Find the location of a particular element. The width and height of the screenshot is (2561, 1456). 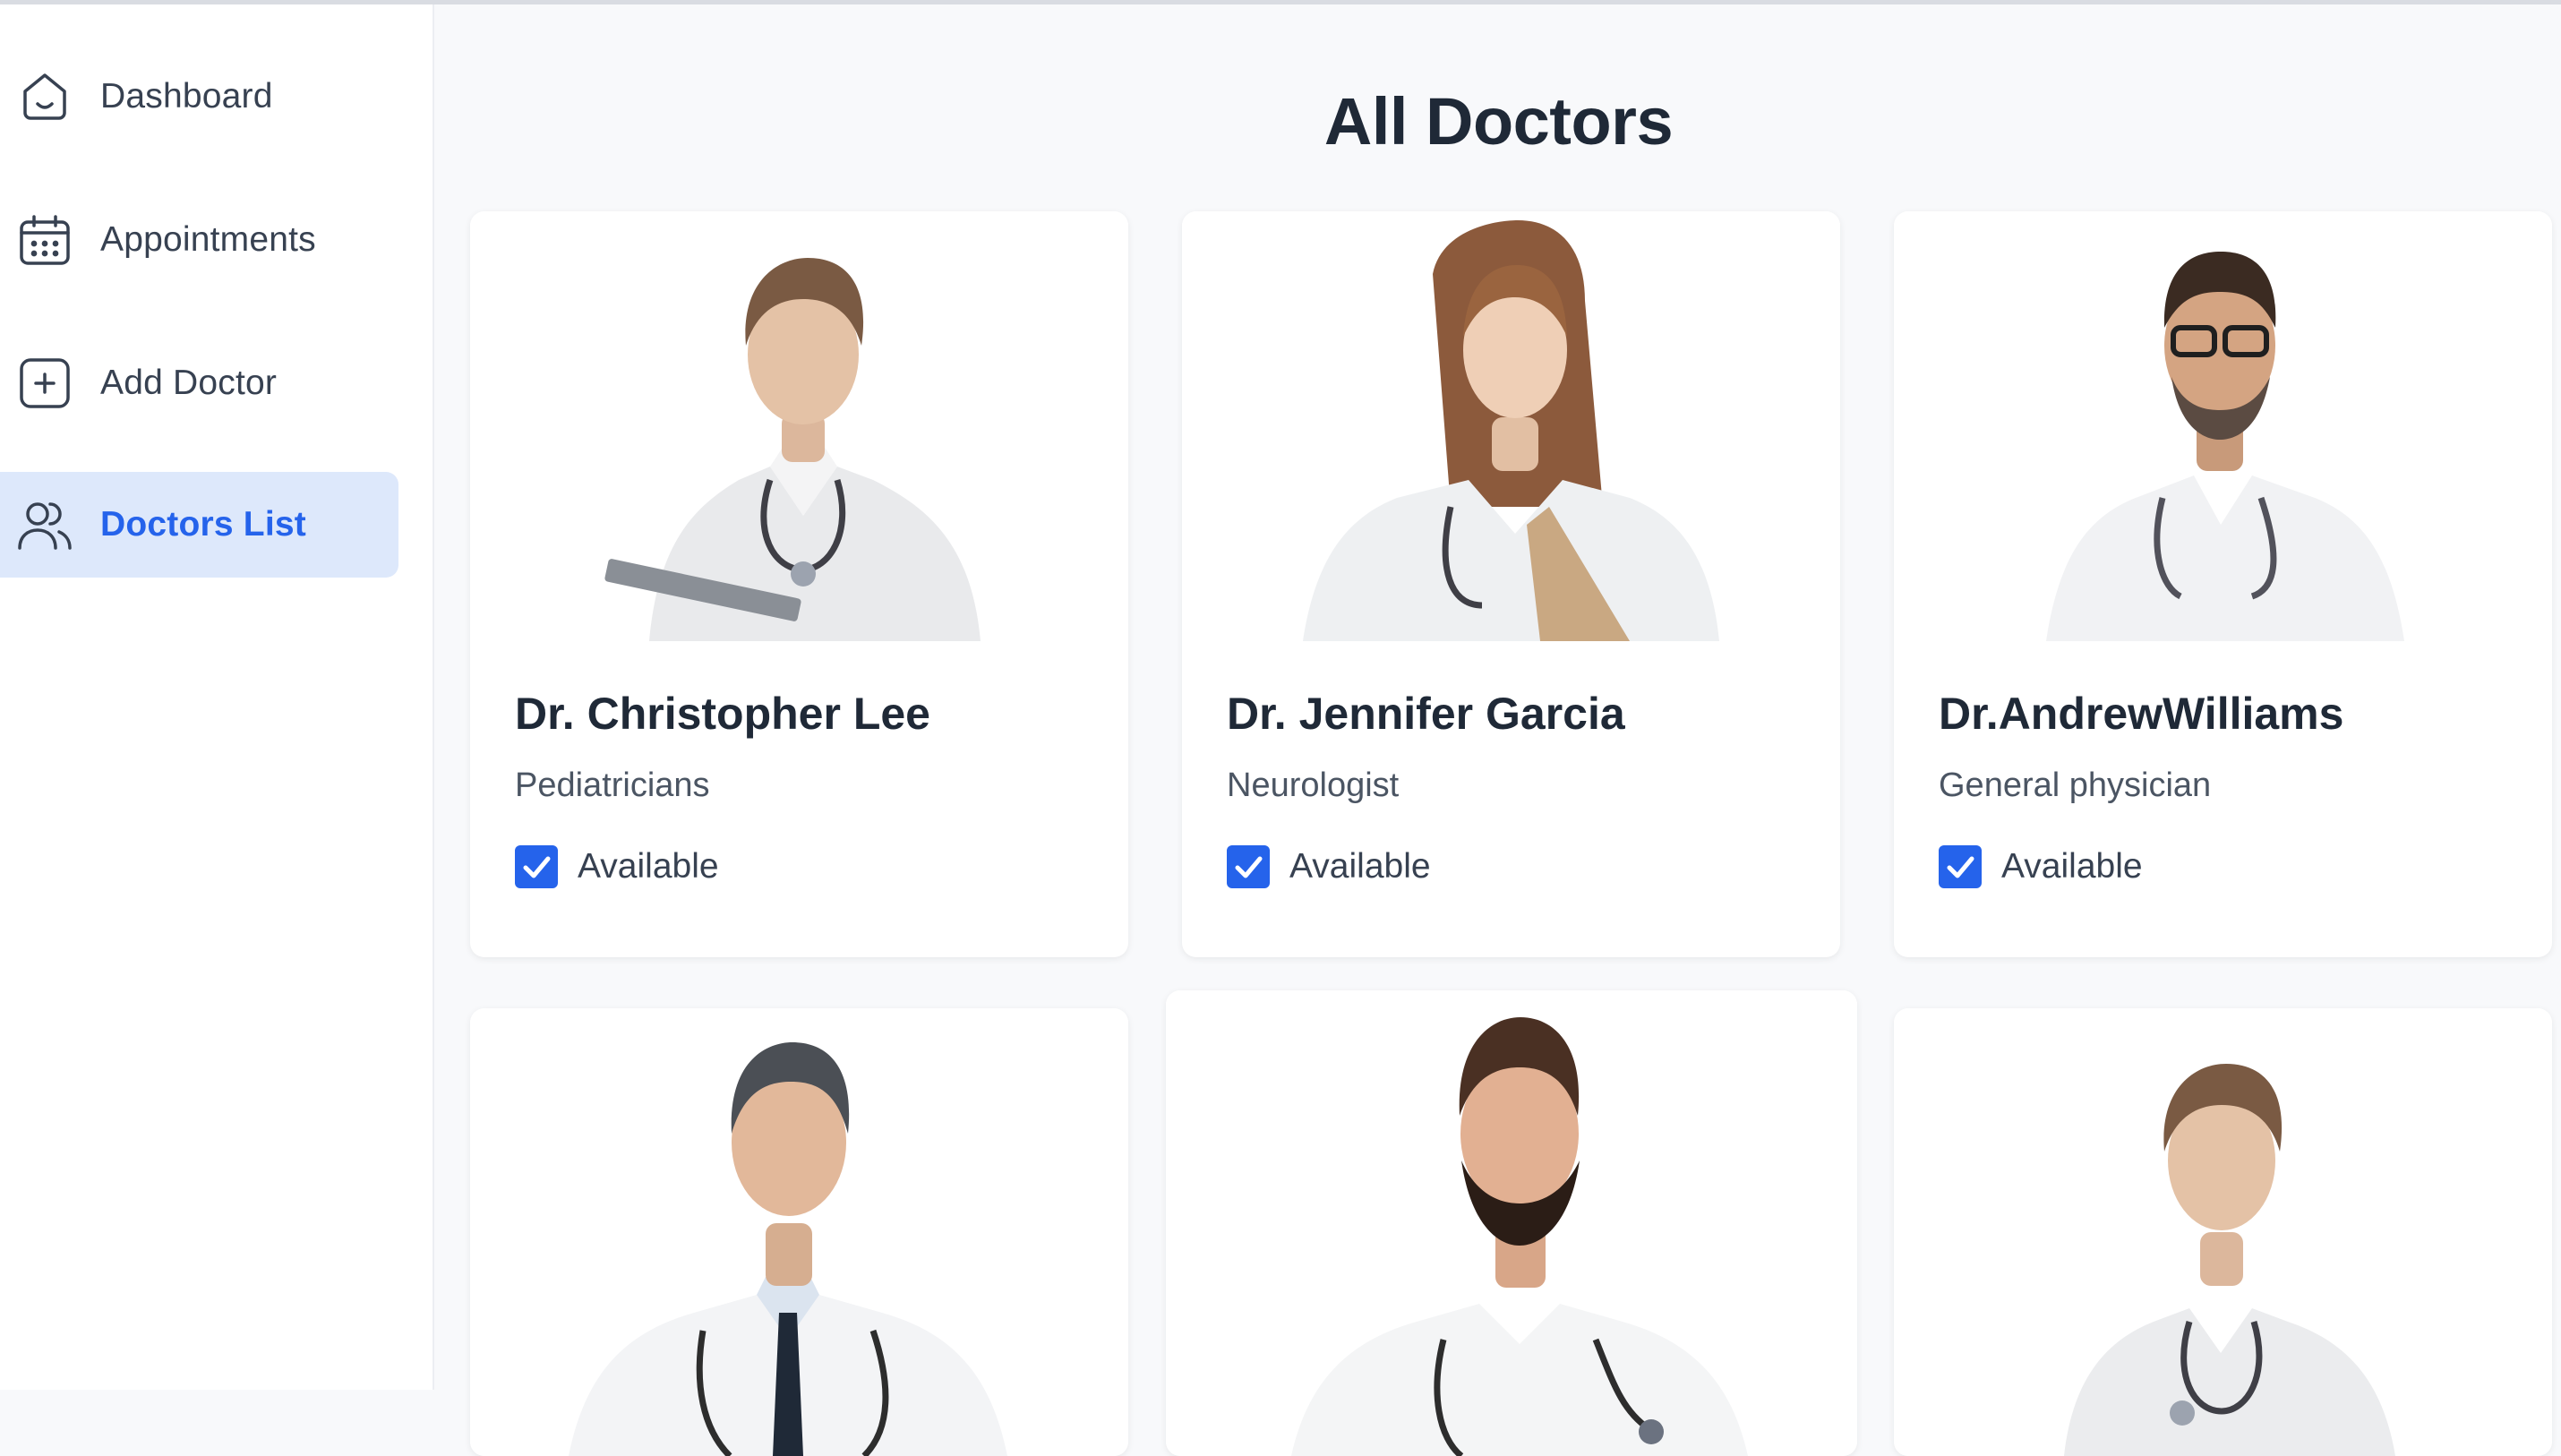

sidebar-item-label: Appointments is located at coordinates (208, 239).